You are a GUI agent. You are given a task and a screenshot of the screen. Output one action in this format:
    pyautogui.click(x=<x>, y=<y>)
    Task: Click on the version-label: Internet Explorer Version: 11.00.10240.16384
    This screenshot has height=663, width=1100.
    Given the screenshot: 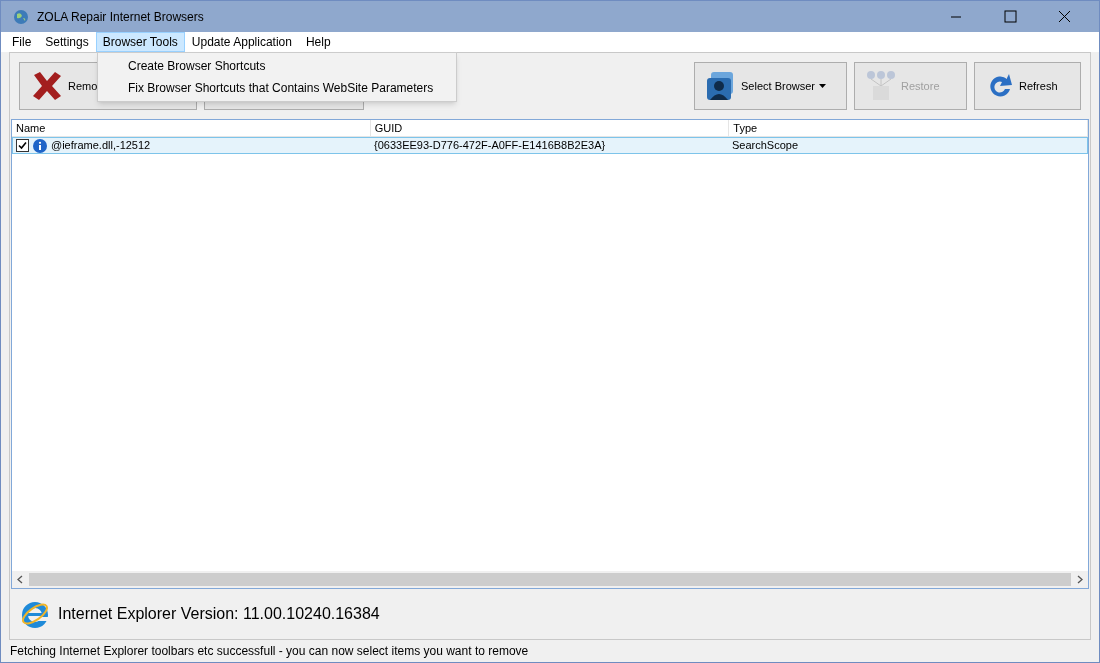 What is the action you would take?
    pyautogui.click(x=219, y=614)
    